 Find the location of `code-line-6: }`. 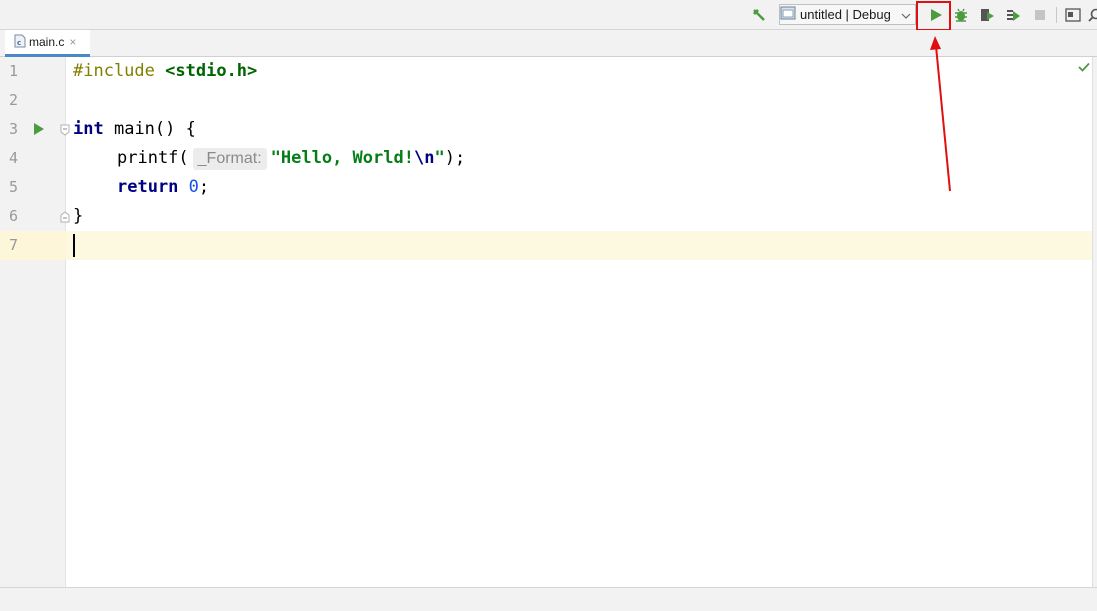

code-line-6: } is located at coordinates (78, 216).